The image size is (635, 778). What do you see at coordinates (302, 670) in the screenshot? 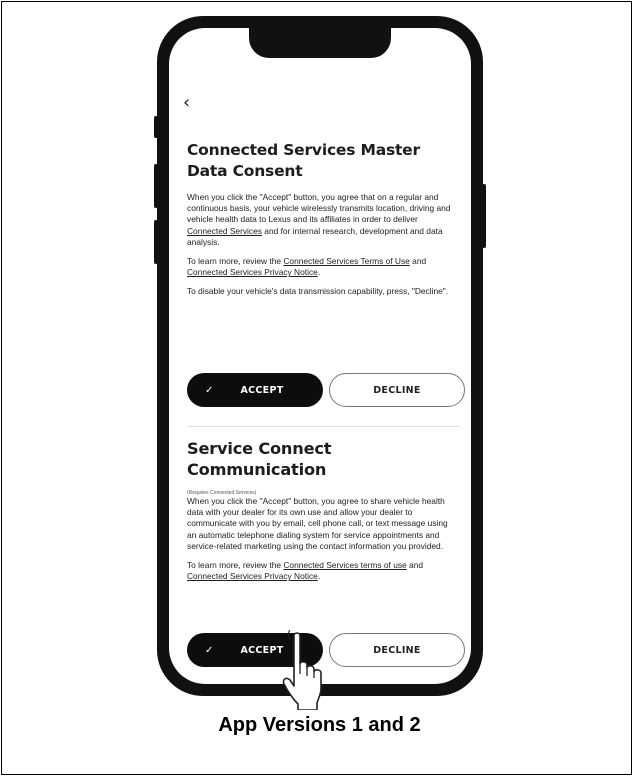
I see `hand-pointer-icon` at bounding box center [302, 670].